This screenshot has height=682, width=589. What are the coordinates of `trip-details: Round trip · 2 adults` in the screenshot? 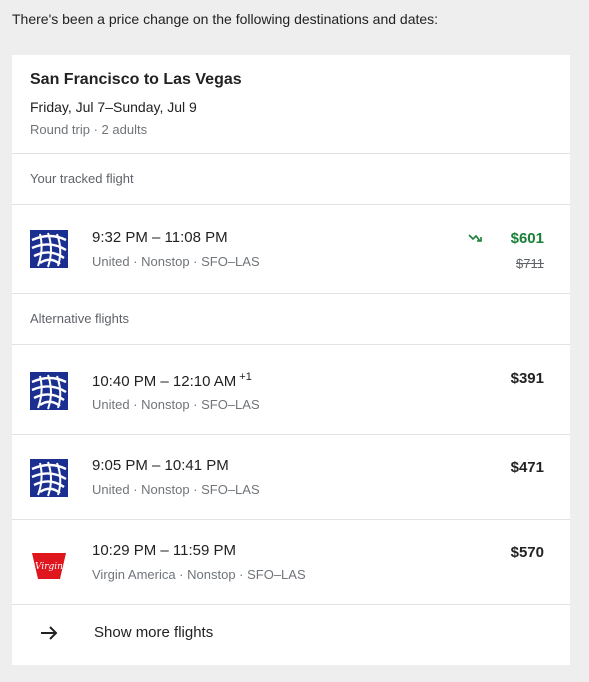 It's located at (89, 129).